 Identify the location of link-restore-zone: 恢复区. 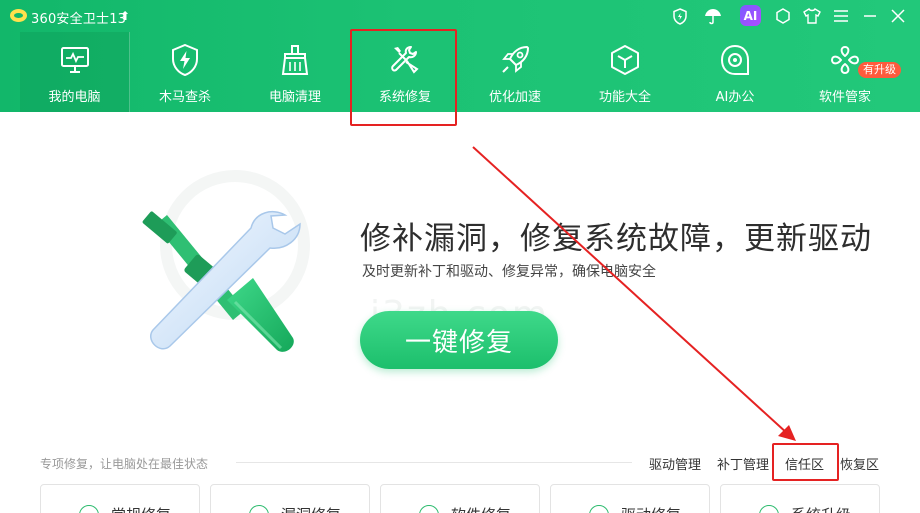
(859, 463).